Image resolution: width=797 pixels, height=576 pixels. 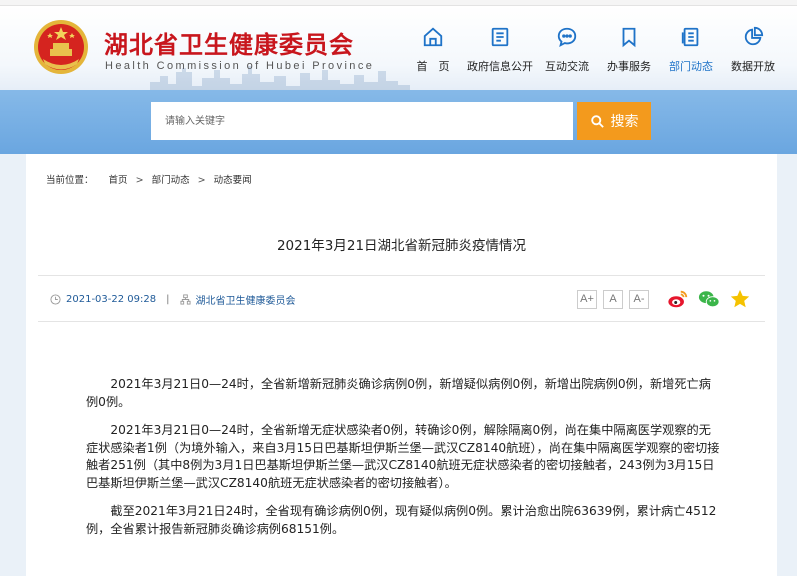 What do you see at coordinates (690, 37) in the screenshot?
I see `news-icon` at bounding box center [690, 37].